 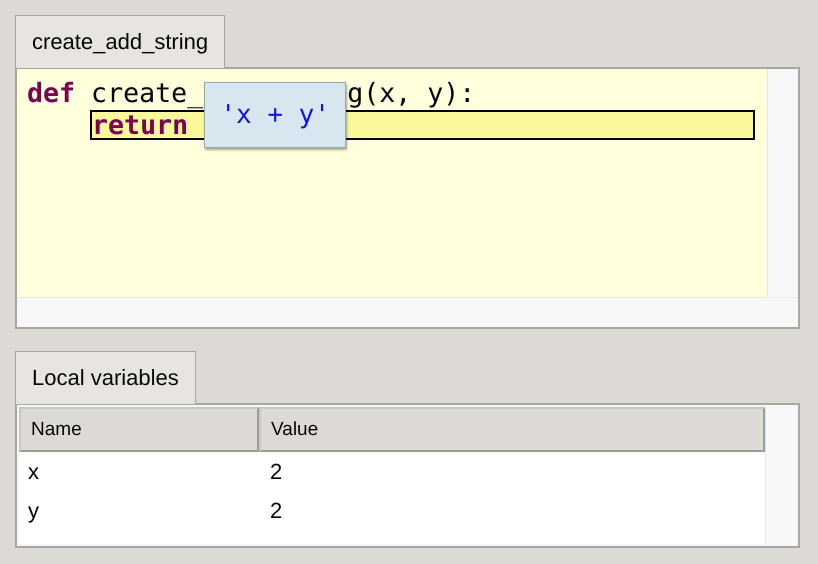 What do you see at coordinates (33, 471) in the screenshot?
I see `table-cell-text: x` at bounding box center [33, 471].